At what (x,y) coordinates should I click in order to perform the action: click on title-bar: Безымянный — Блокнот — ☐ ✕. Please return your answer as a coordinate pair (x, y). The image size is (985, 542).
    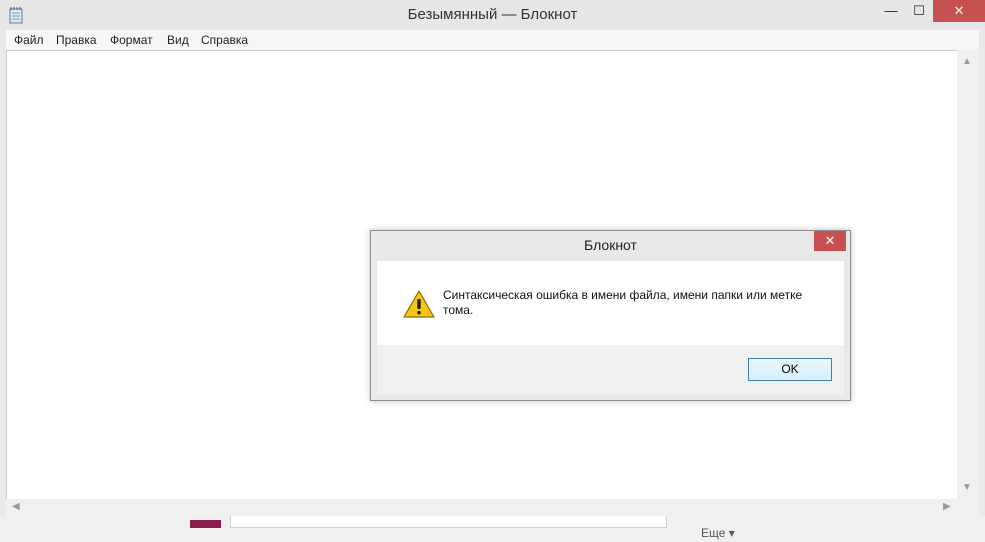
    Looking at the image, I should click on (492, 15).